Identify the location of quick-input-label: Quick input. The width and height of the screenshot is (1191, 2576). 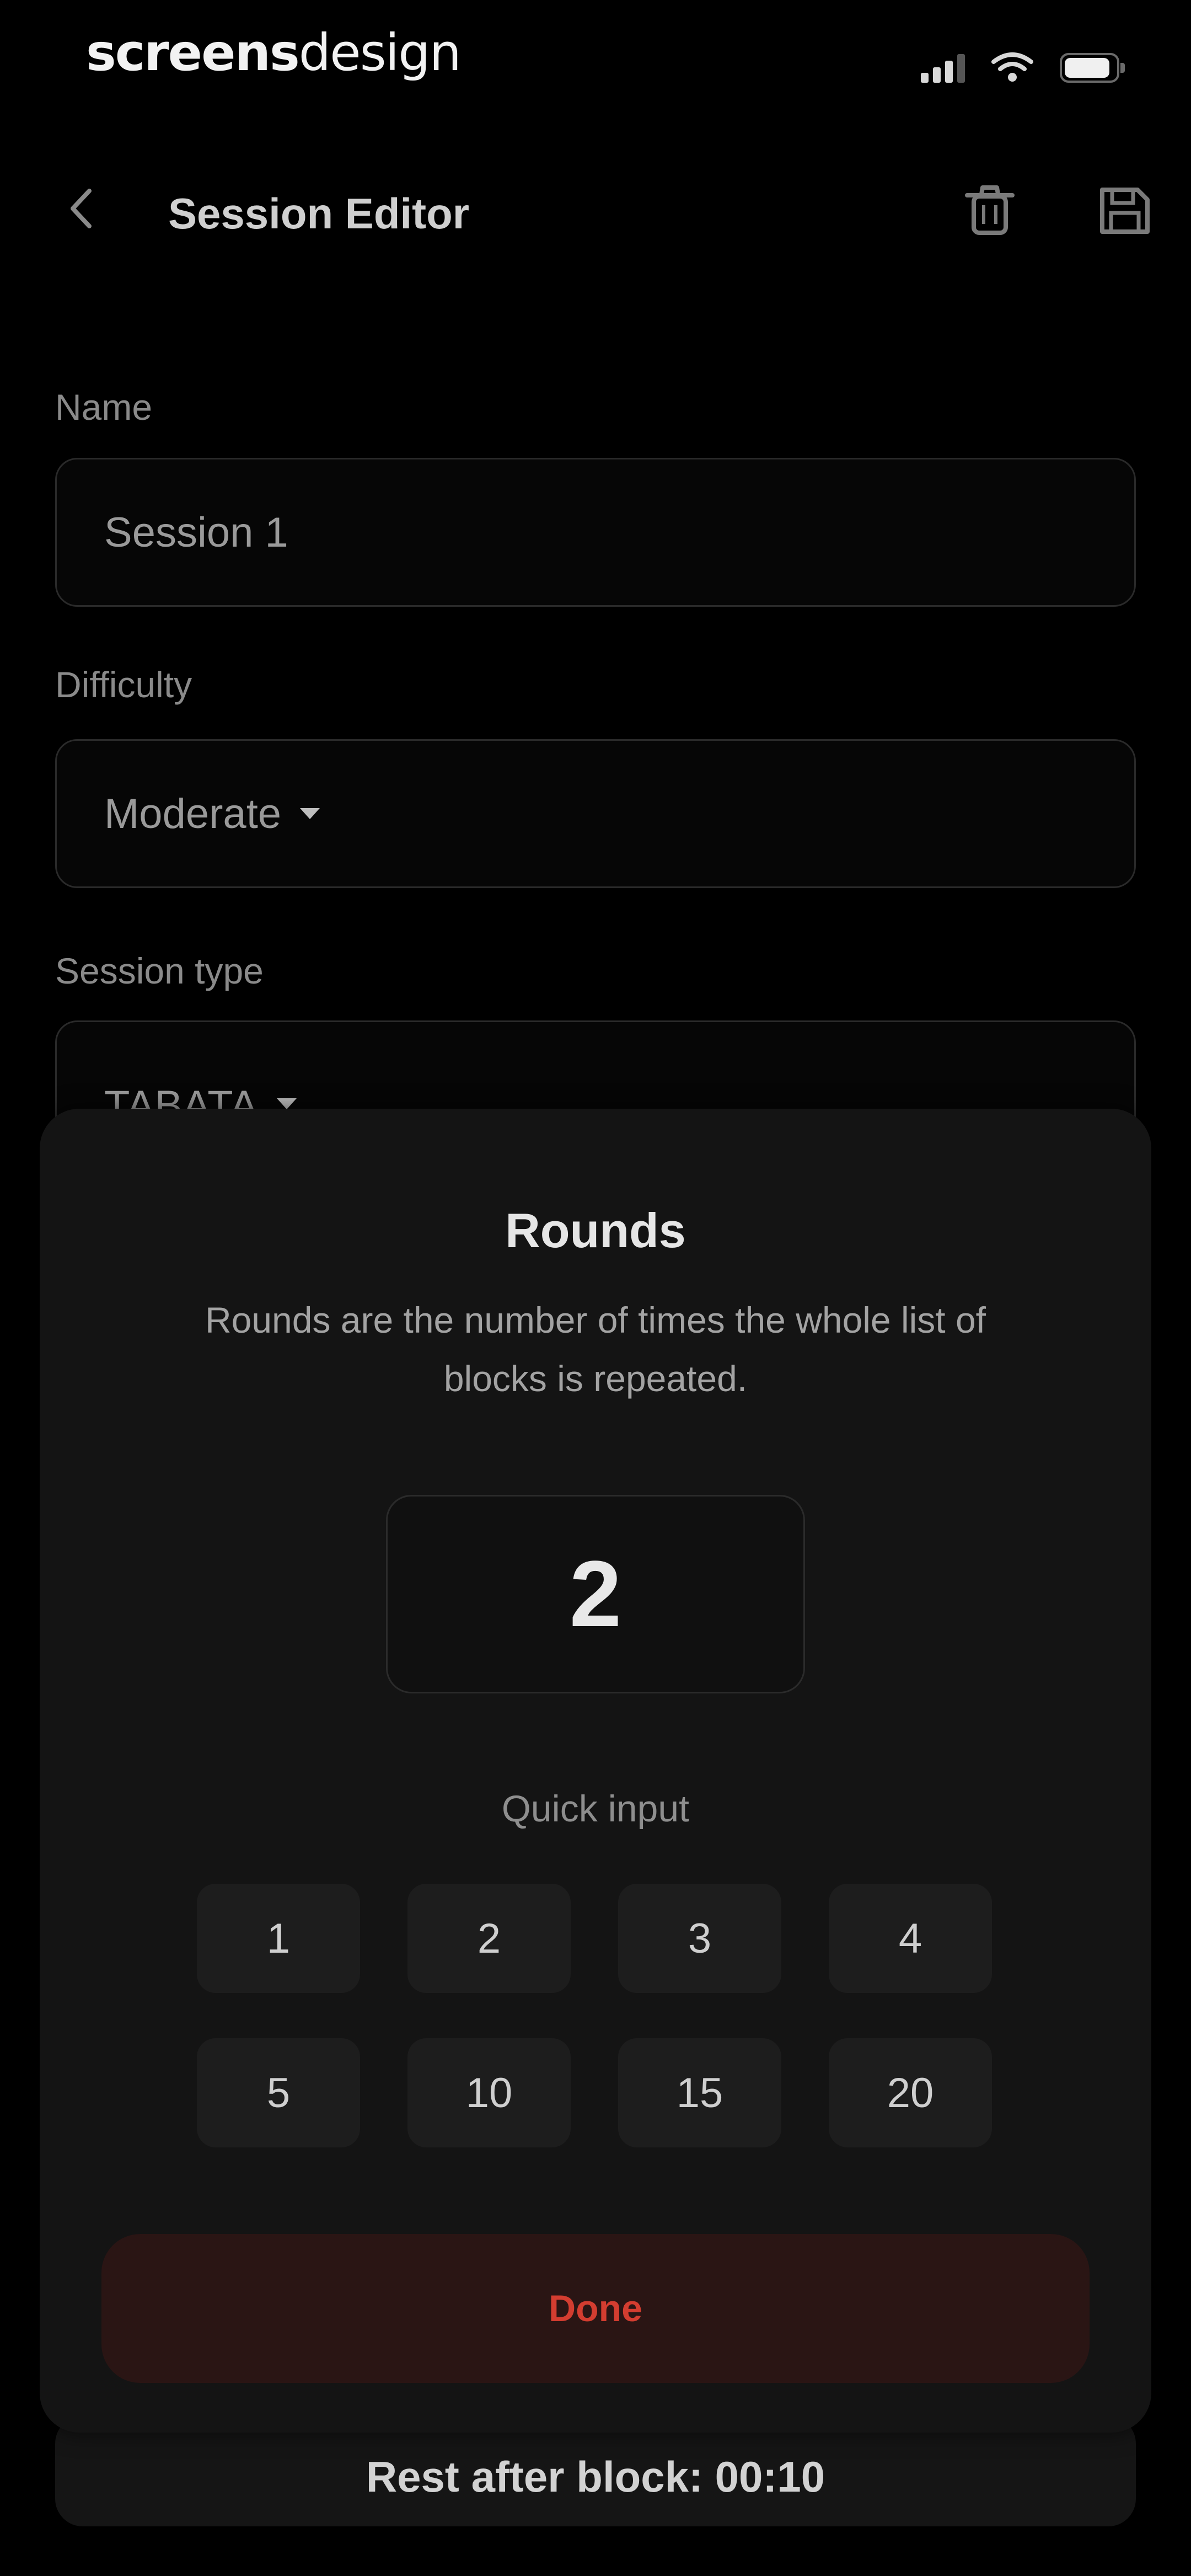
(595, 1809).